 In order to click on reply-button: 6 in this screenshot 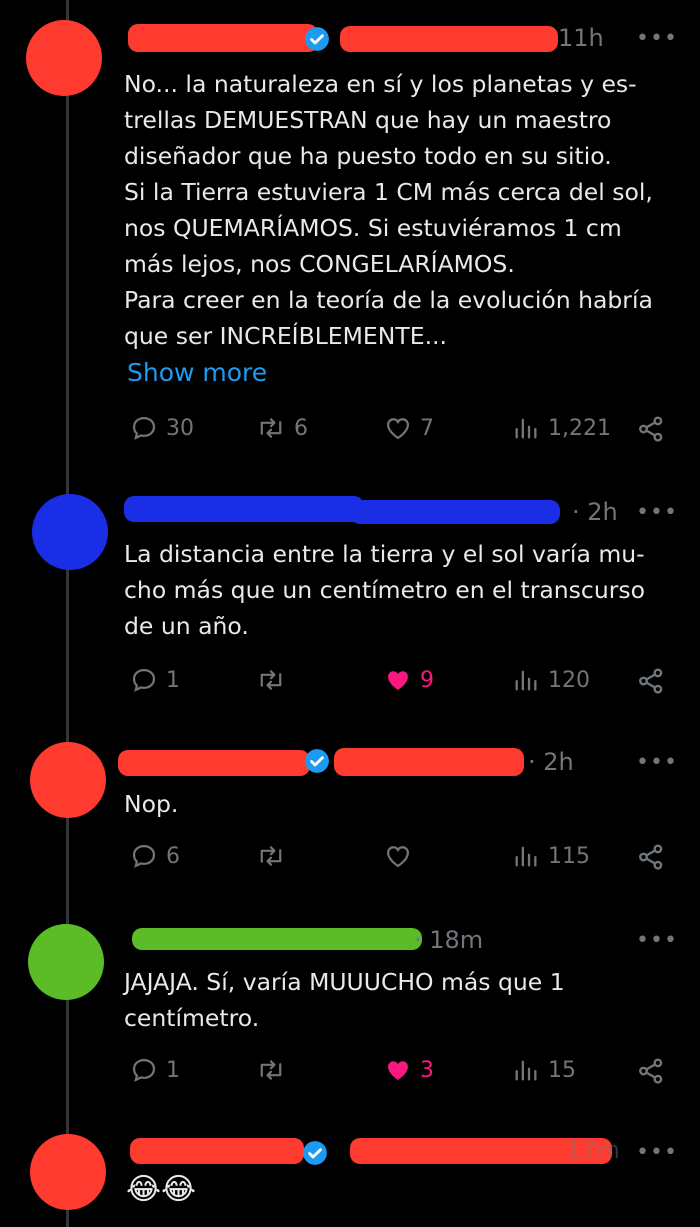, I will do `click(155, 856)`.